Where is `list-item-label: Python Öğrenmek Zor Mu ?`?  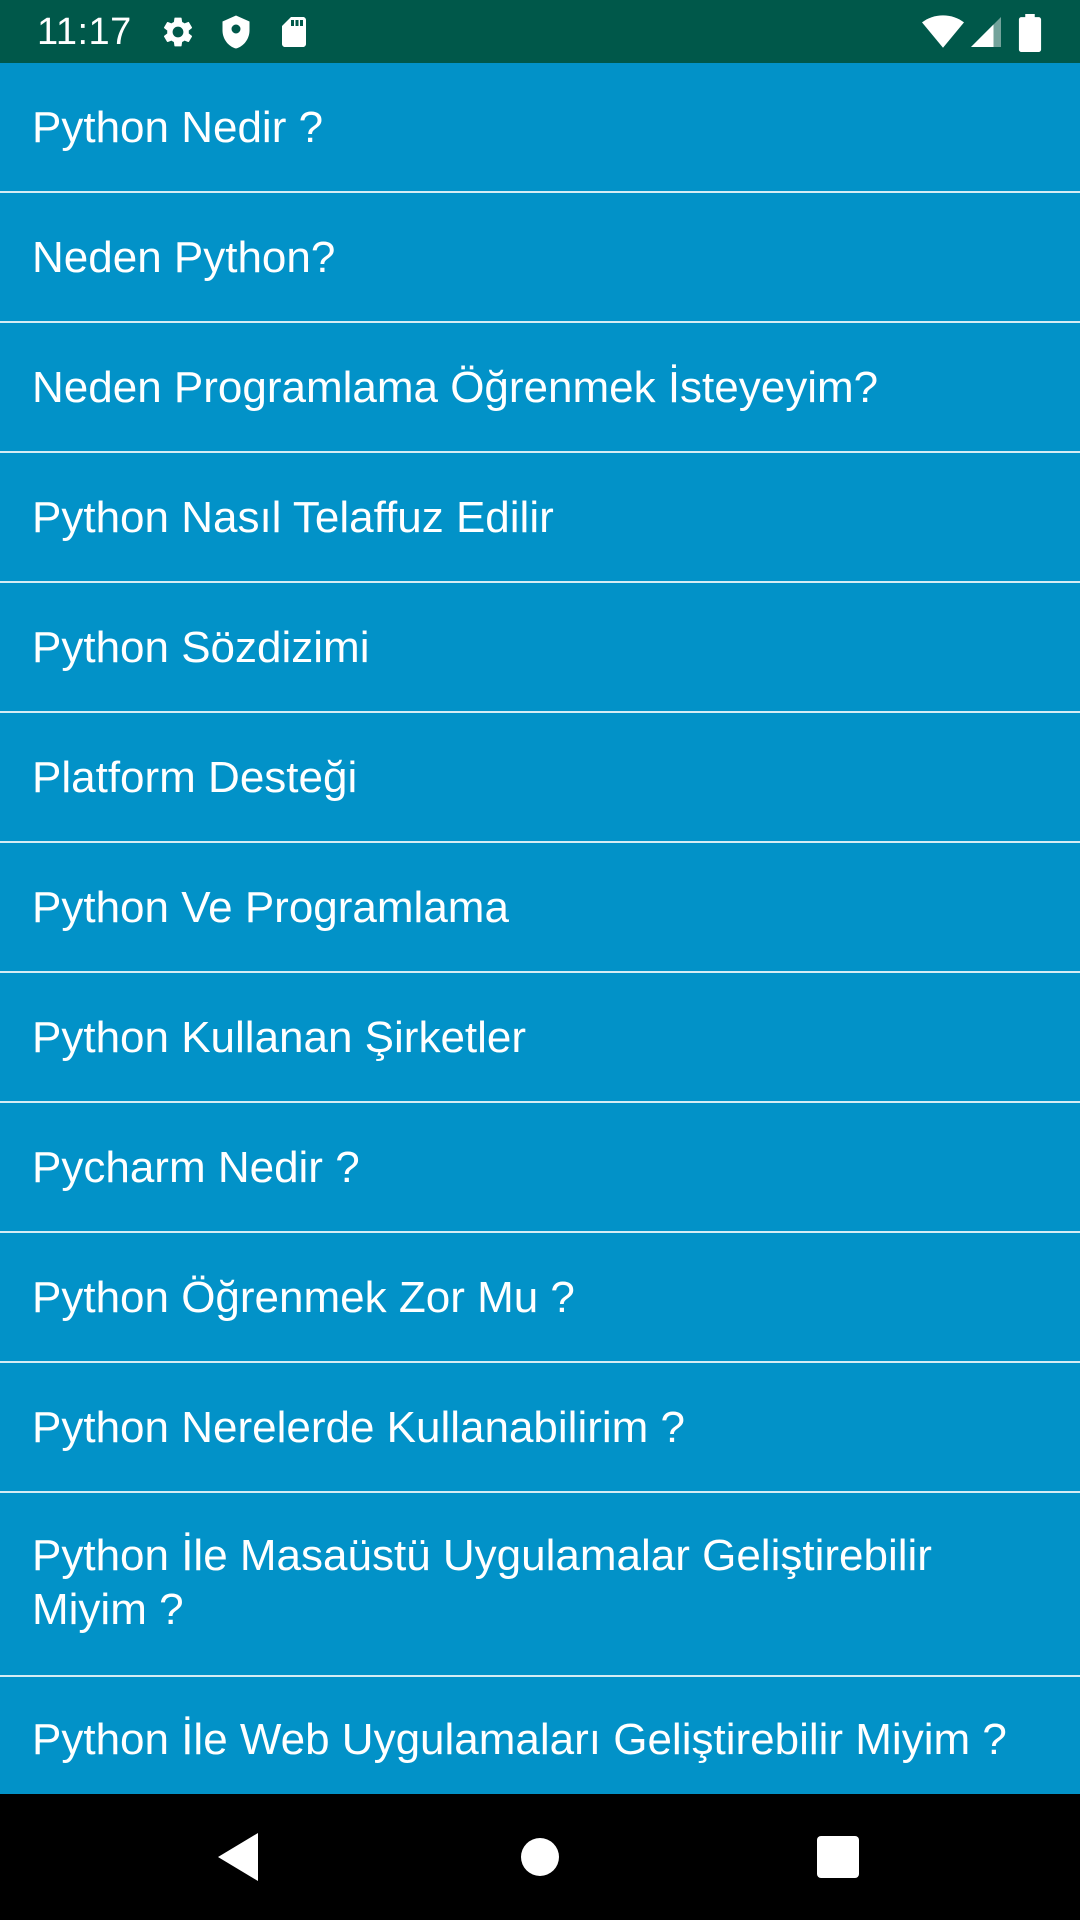
list-item-label: Python Öğrenmek Zor Mu ? is located at coordinates (303, 1297).